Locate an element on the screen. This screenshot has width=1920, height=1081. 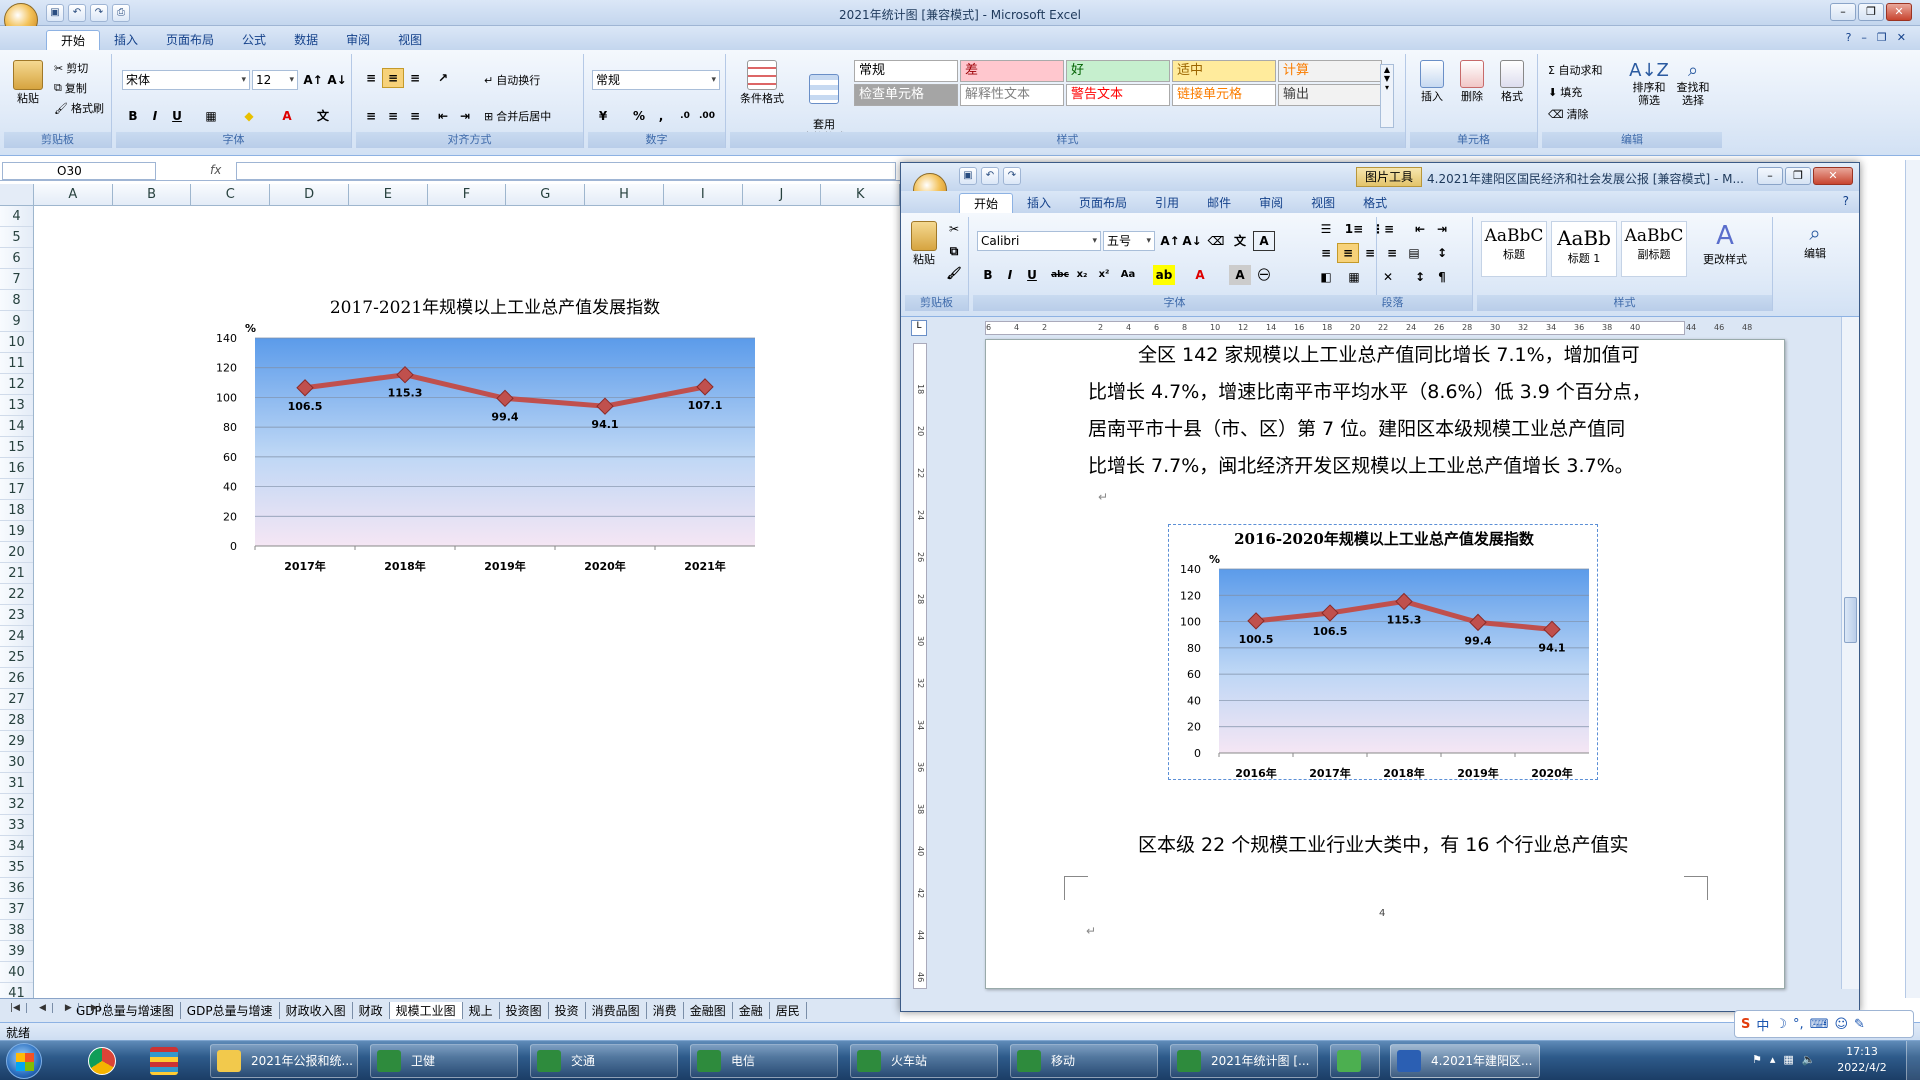
cell-style-item: 常规 is located at coordinates (906, 71).